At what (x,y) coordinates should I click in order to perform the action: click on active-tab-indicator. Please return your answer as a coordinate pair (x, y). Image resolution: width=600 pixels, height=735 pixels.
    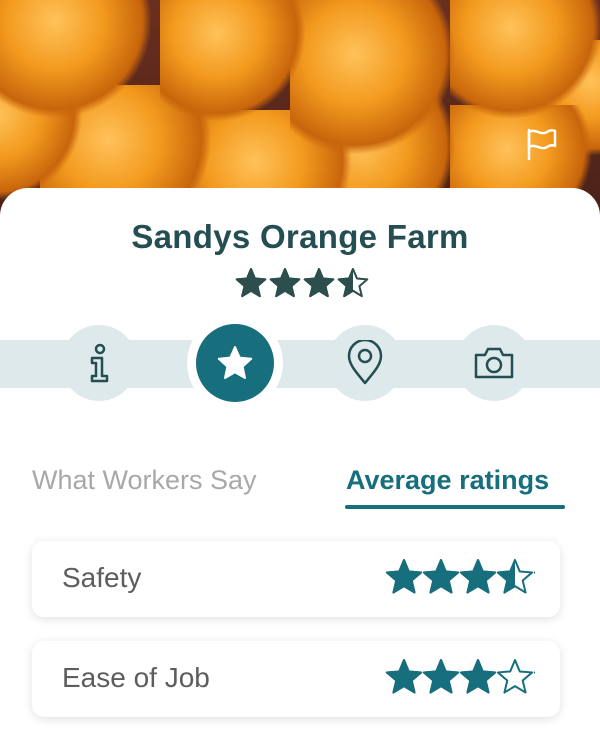
    Looking at the image, I should click on (455, 507).